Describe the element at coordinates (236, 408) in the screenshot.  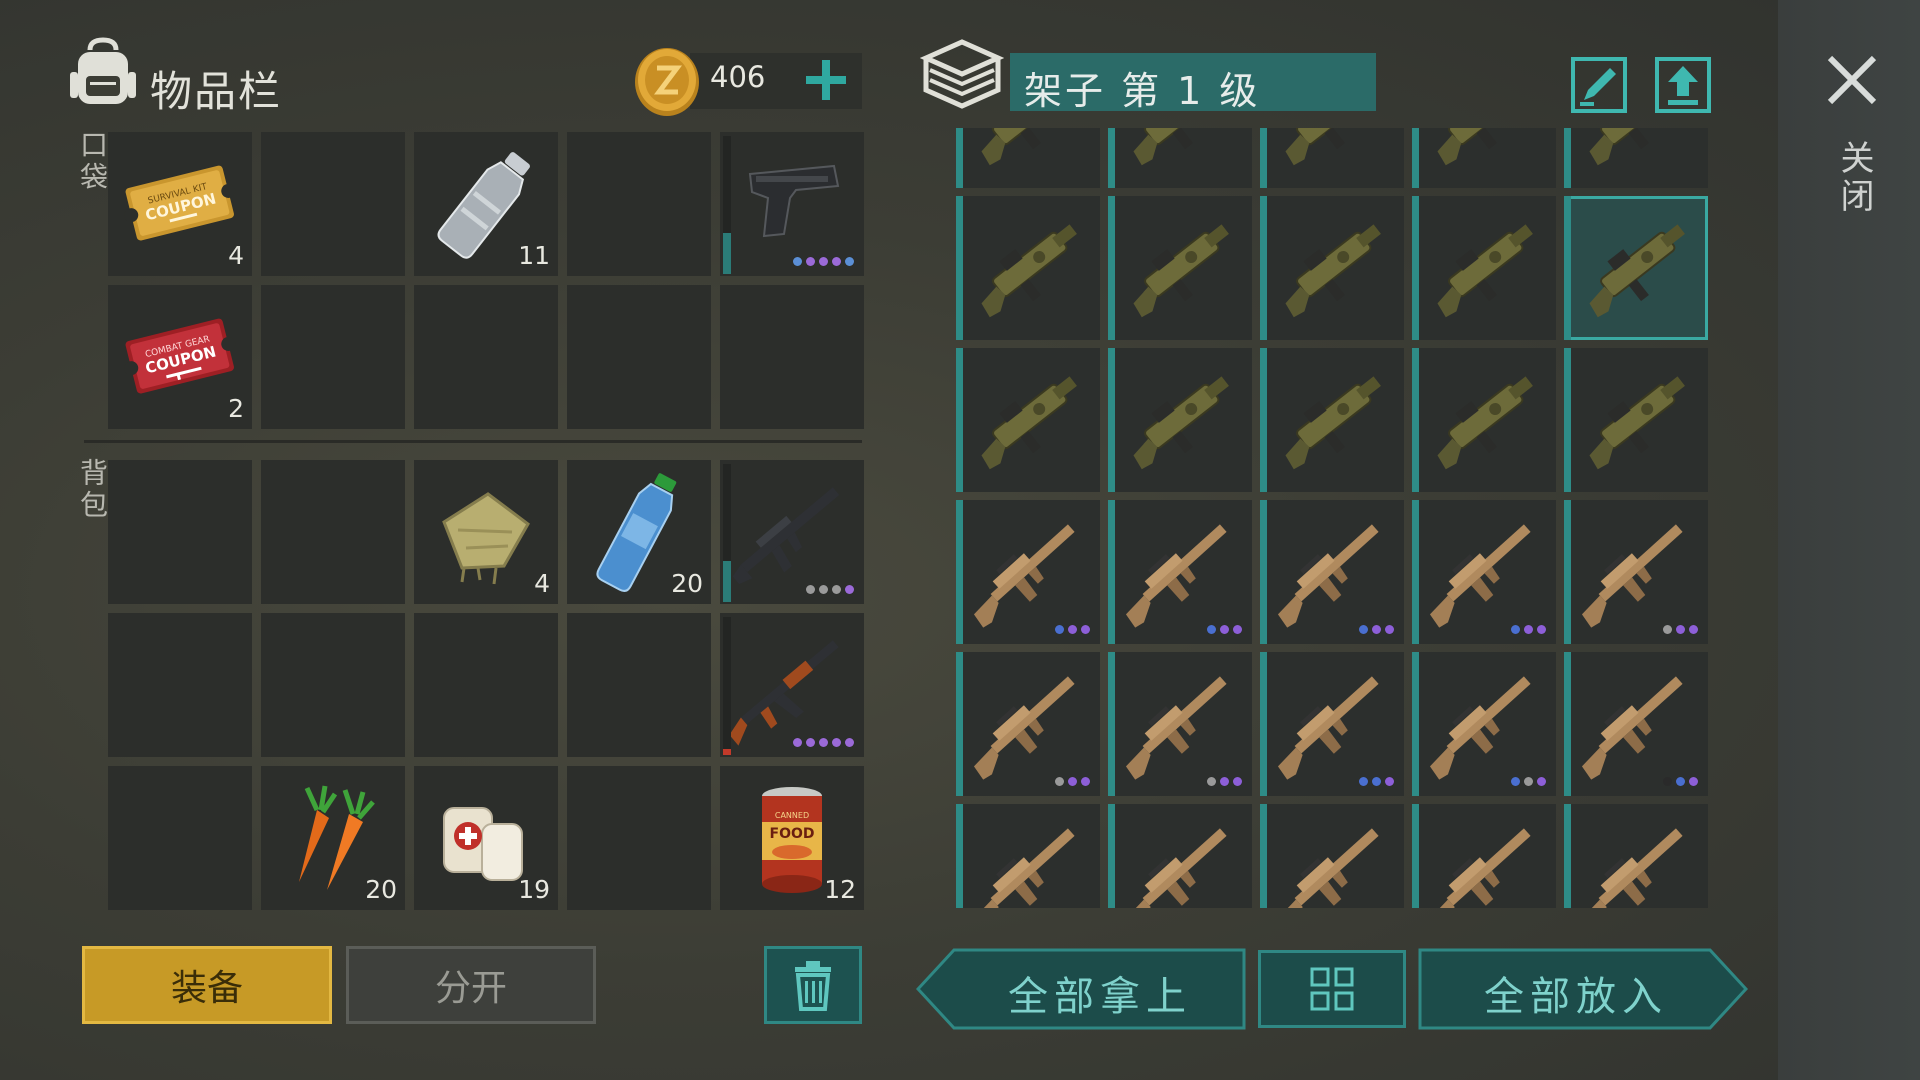
I see `item-quantity: 2` at that location.